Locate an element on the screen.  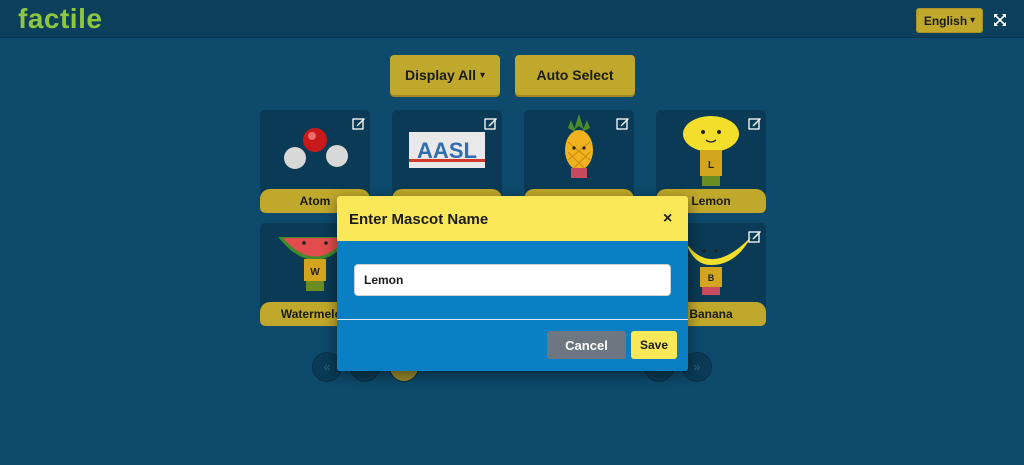
mascot-name-modal: Enter Mascot Name × Cancel Save is located at coordinates (512, 283).